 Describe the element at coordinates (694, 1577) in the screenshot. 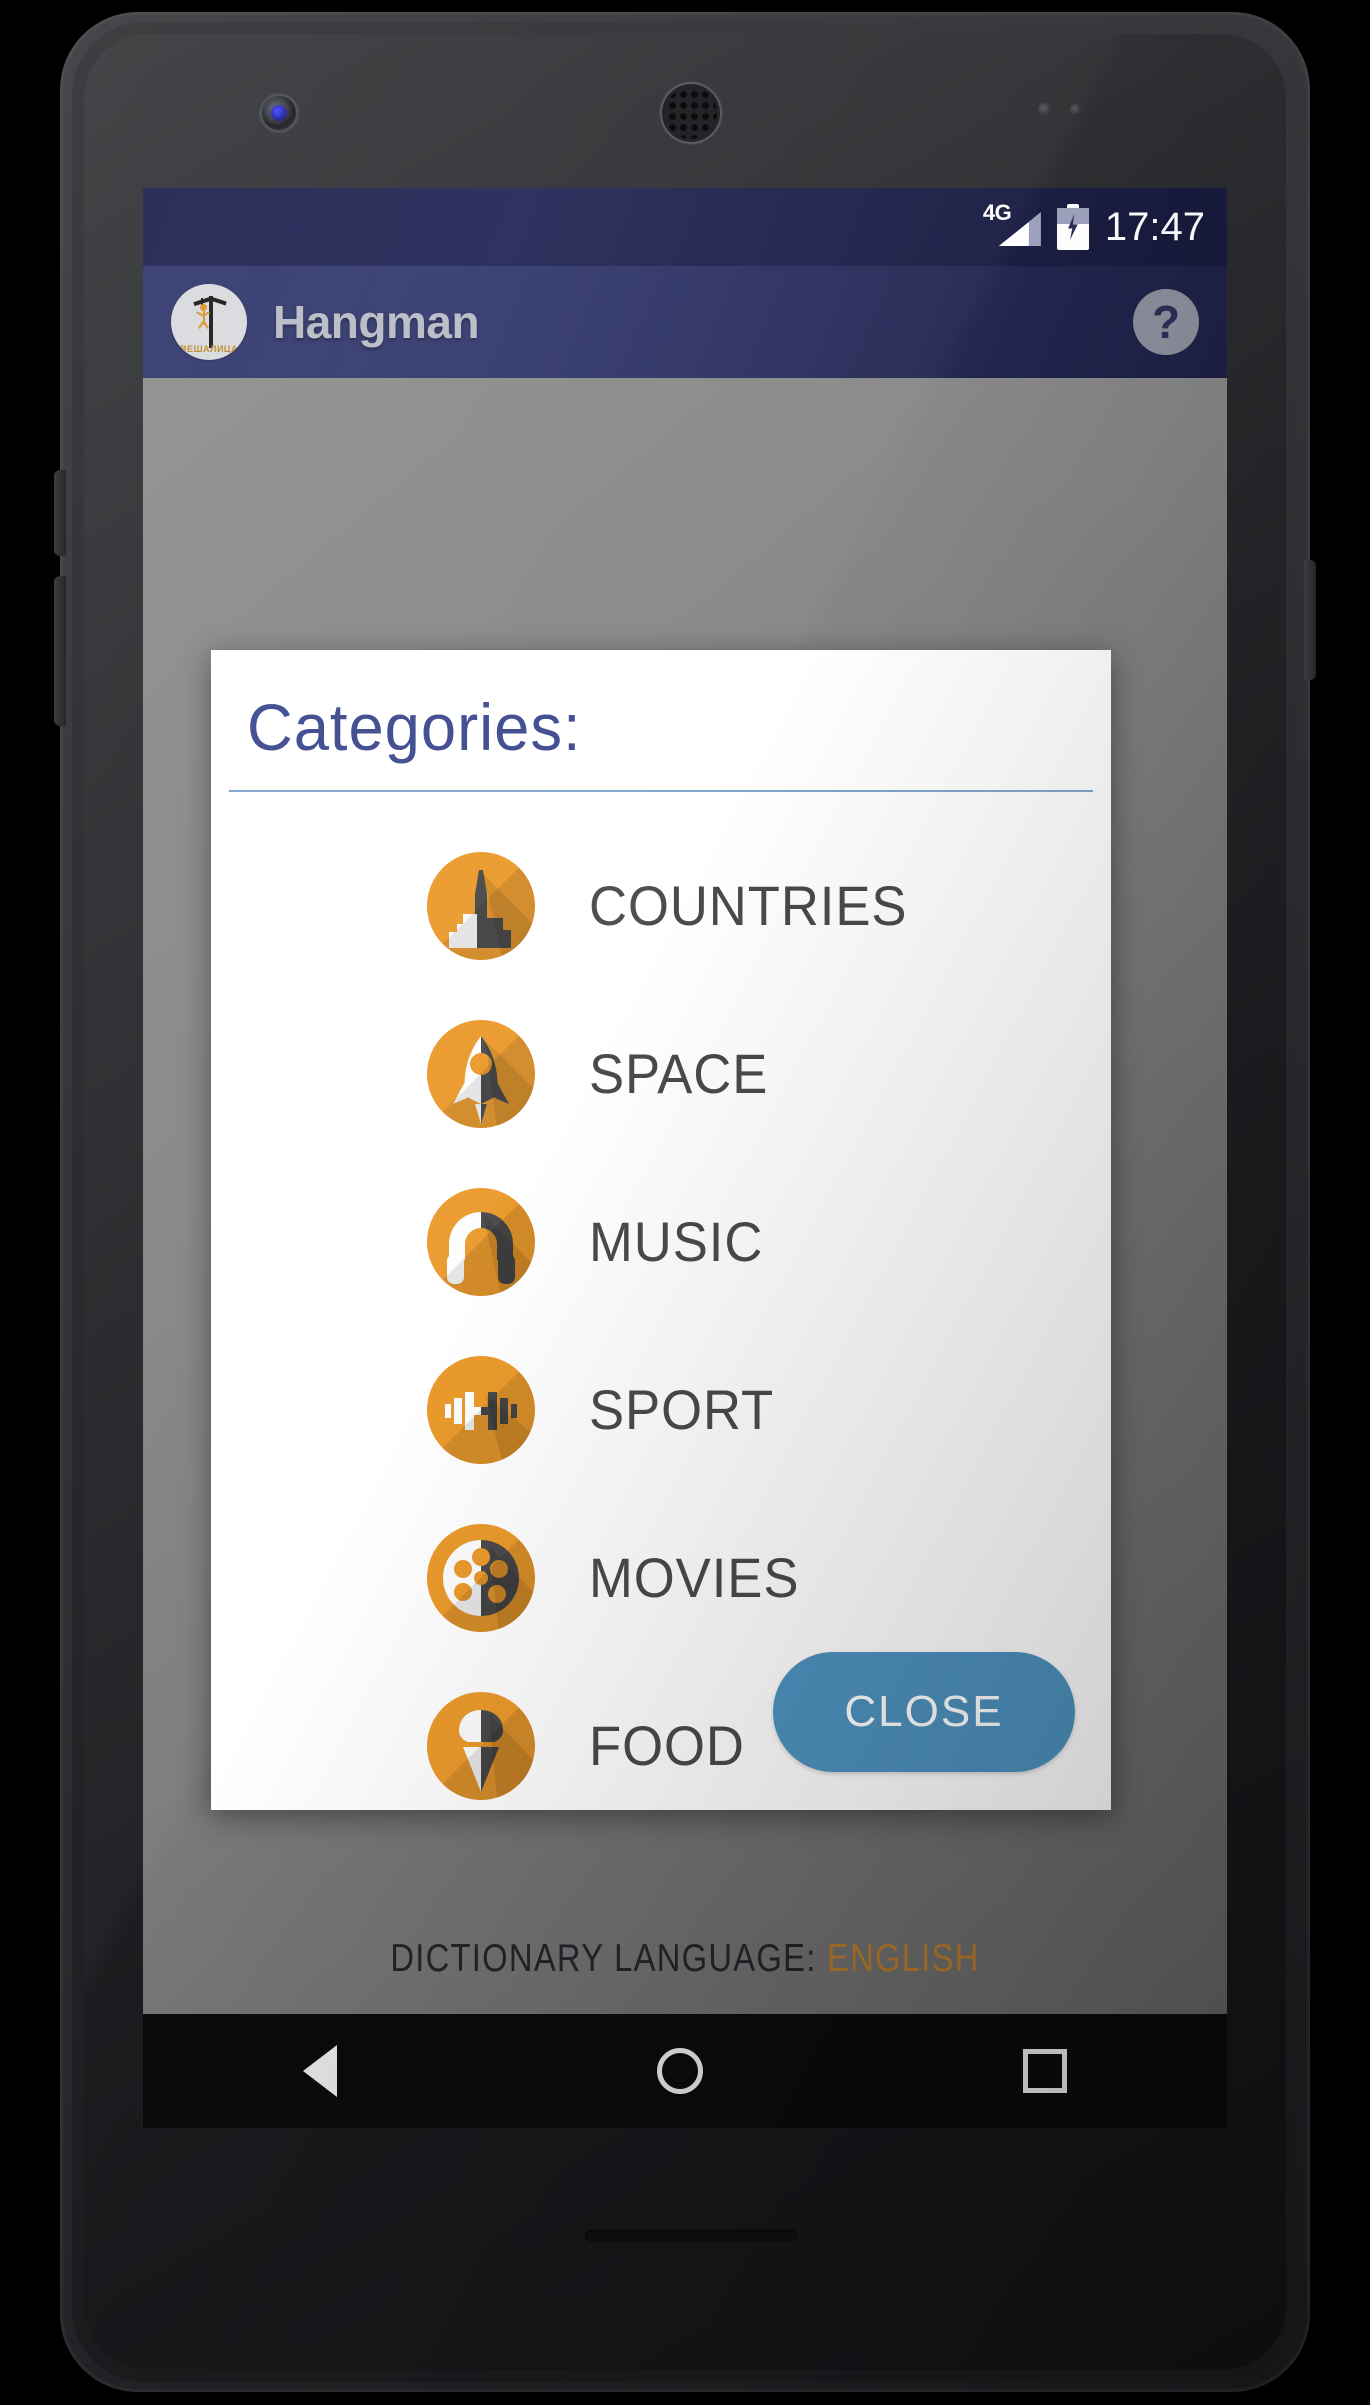

I see `list-item-label: MOVIES` at that location.